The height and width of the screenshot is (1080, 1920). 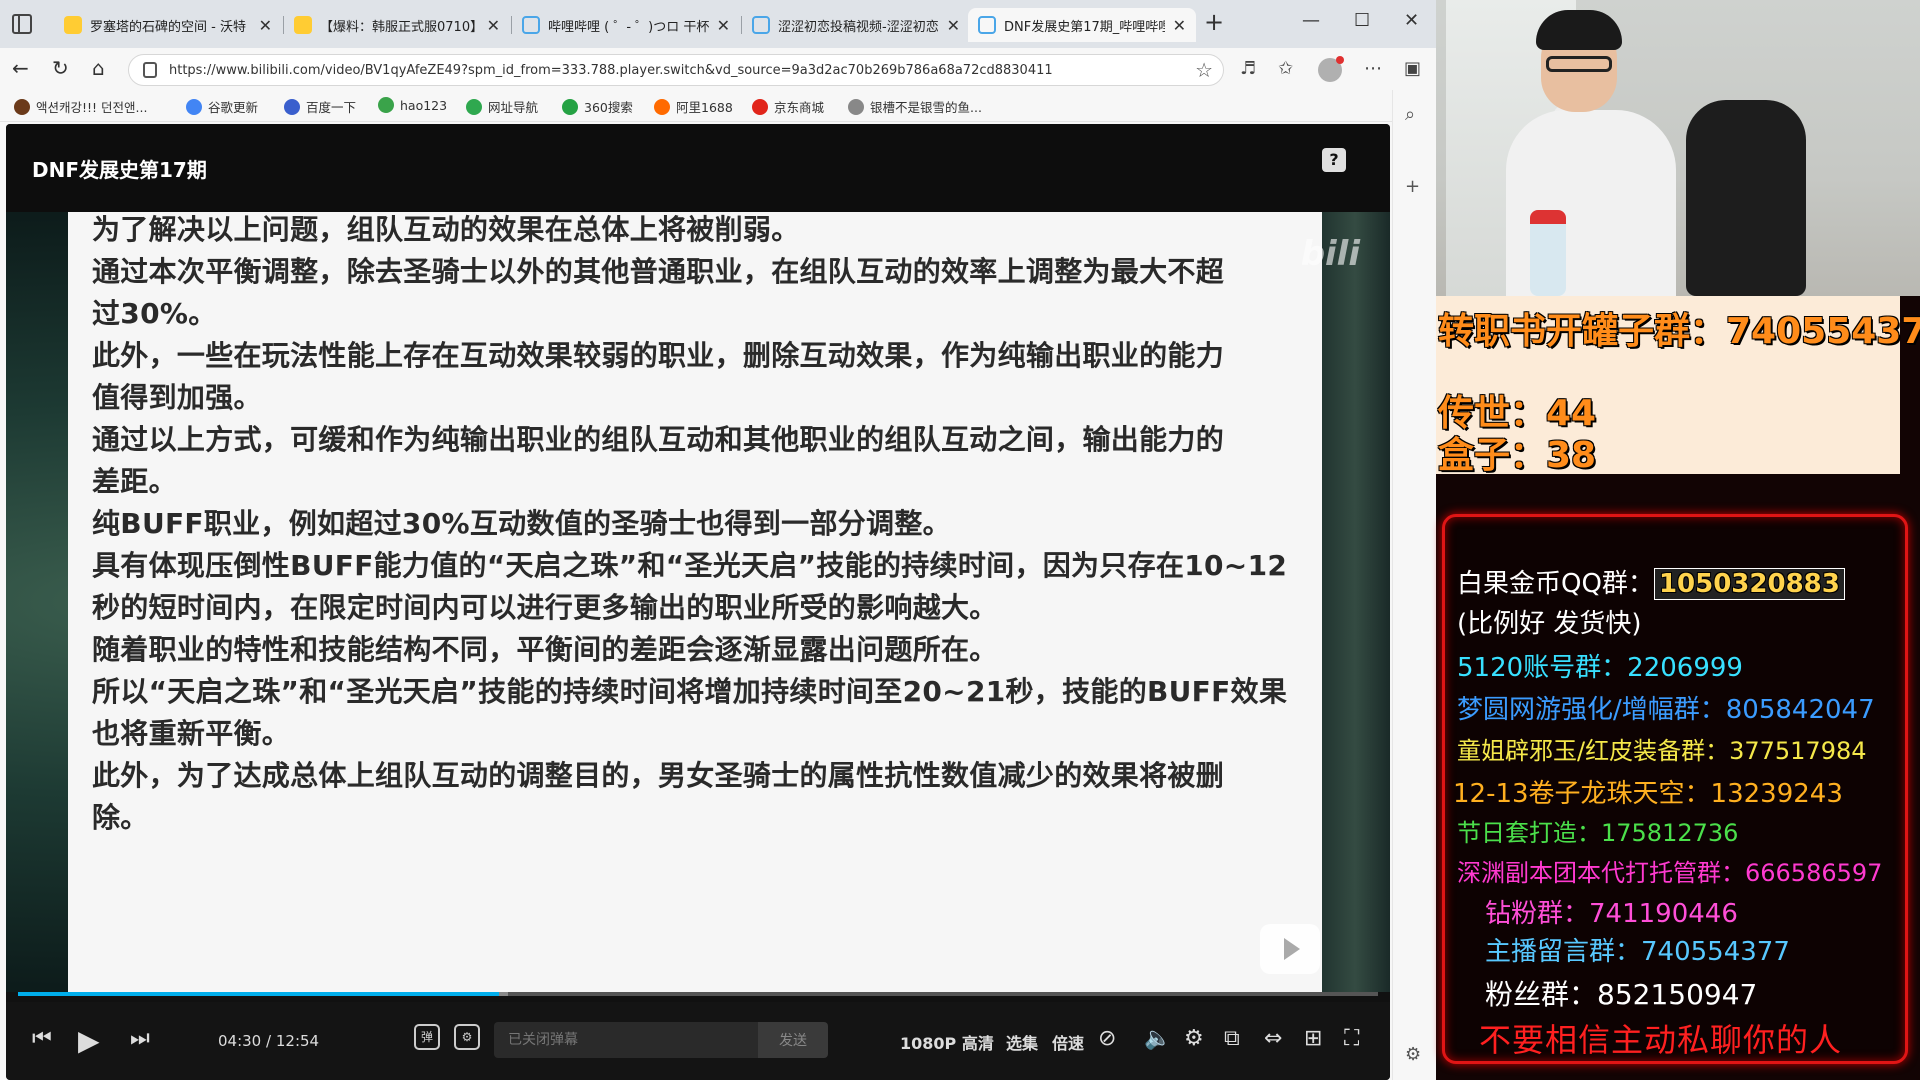 I want to click on video-title: DNF发展史第17期, so click(x=119, y=170).